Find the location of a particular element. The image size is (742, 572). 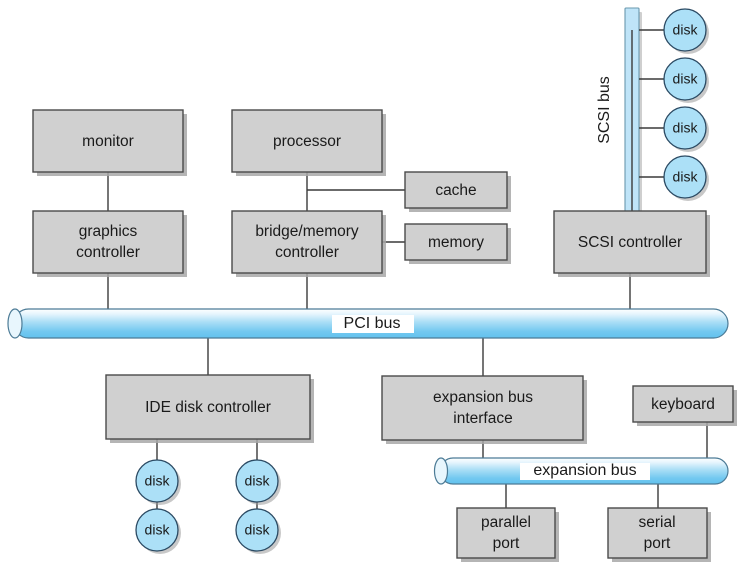

disk-label-ide-1: disk is located at coordinates (158, 481).